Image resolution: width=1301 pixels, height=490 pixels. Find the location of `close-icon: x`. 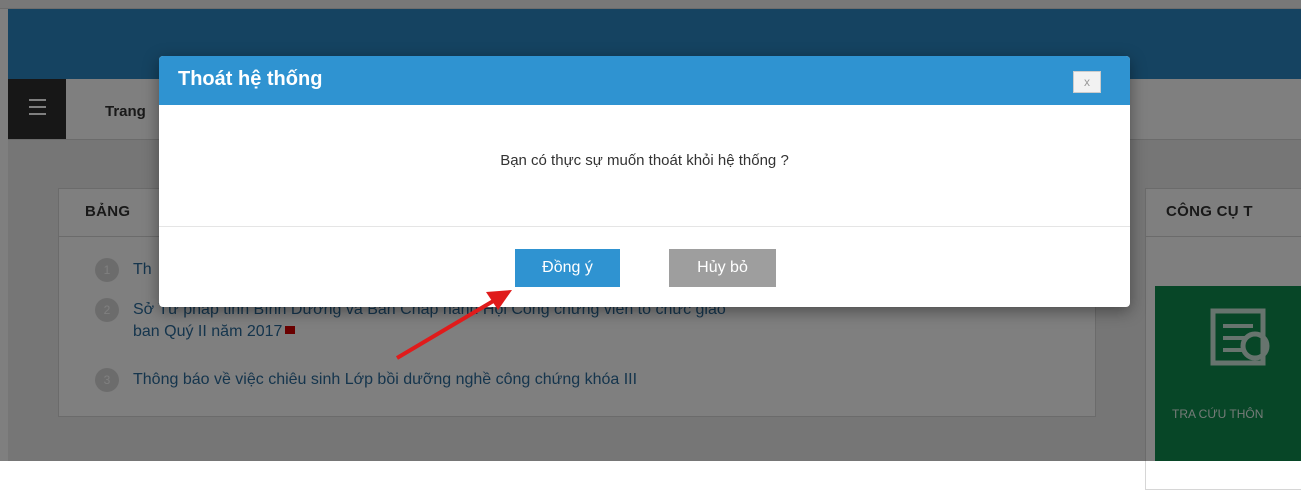

close-icon: x is located at coordinates (1087, 82).